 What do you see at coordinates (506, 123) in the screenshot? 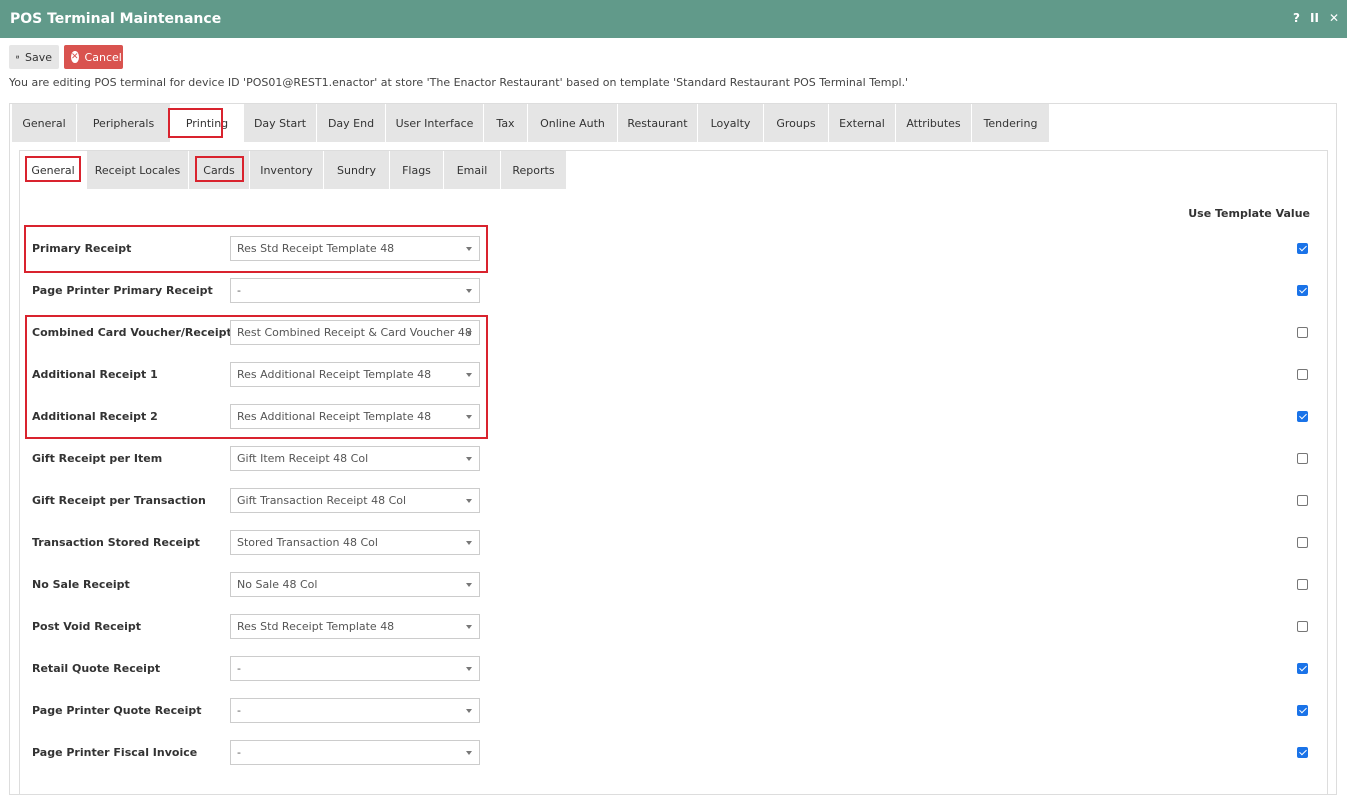
I see `tab-tax: Tax` at bounding box center [506, 123].